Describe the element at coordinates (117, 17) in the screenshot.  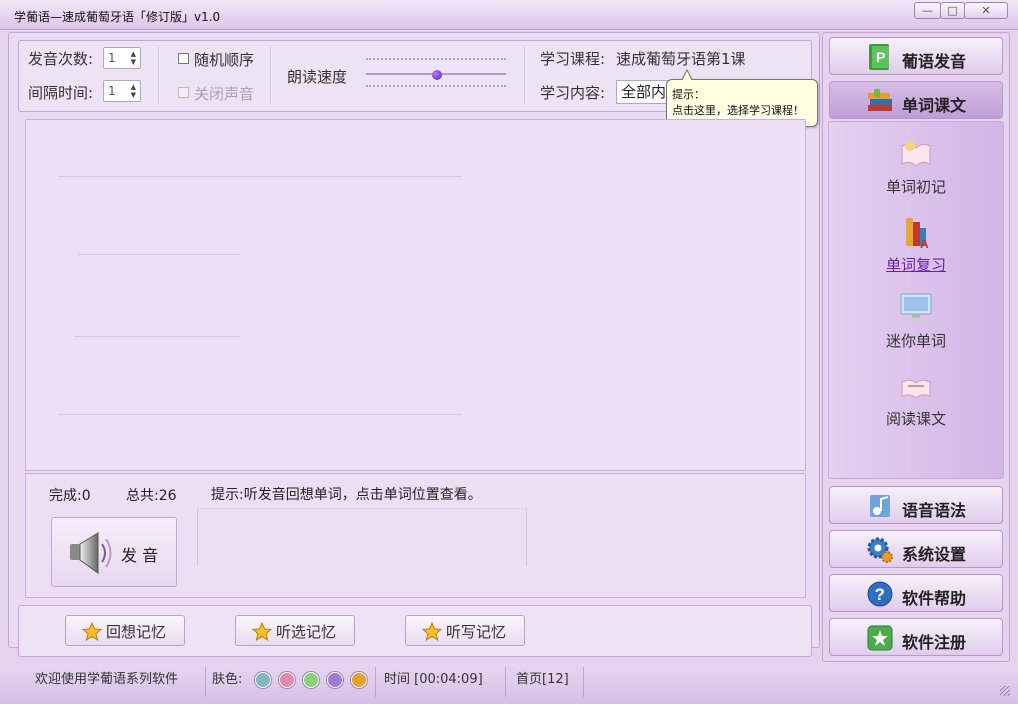
I see `window-title: 学葡语—速成葡萄牙语「修订版」v1.0` at that location.